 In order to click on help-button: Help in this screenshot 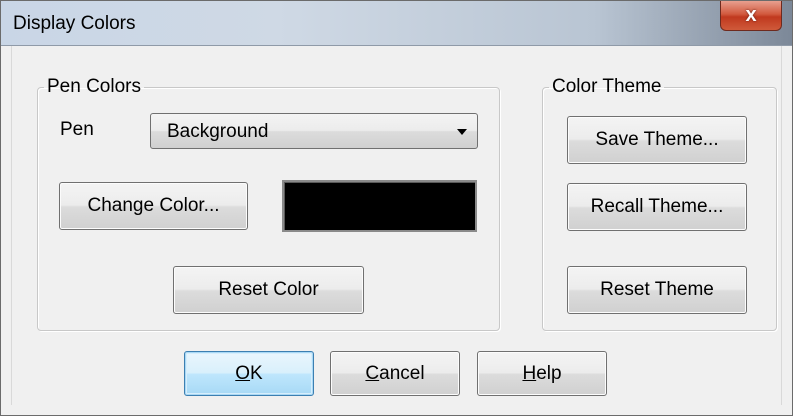, I will do `click(542, 373)`.